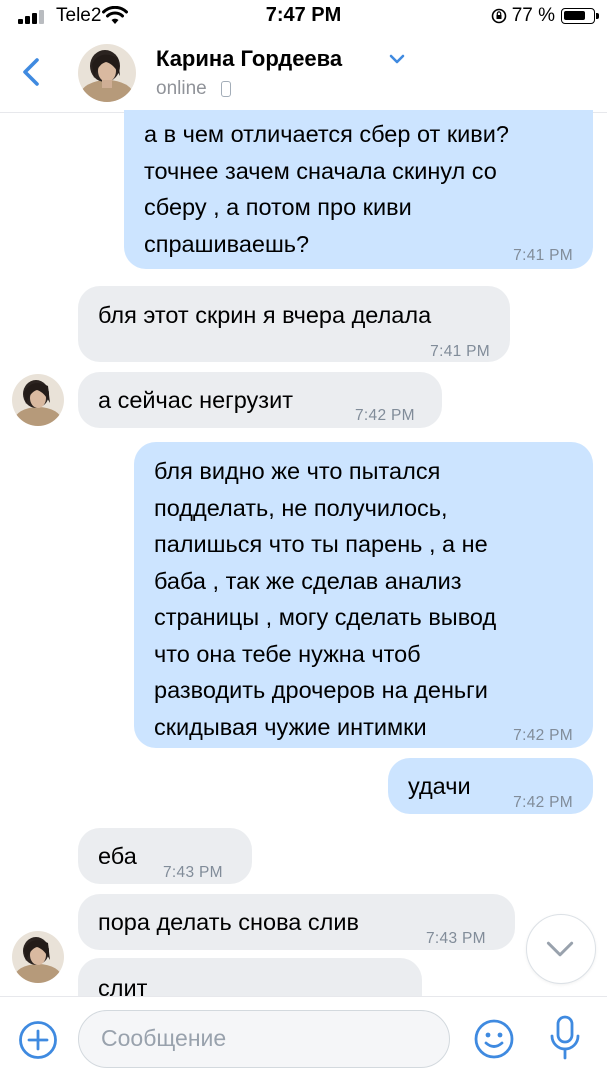 This screenshot has height=1081, width=607. What do you see at coordinates (249, 59) in the screenshot?
I see `contact-name: Карина Гордеева` at bounding box center [249, 59].